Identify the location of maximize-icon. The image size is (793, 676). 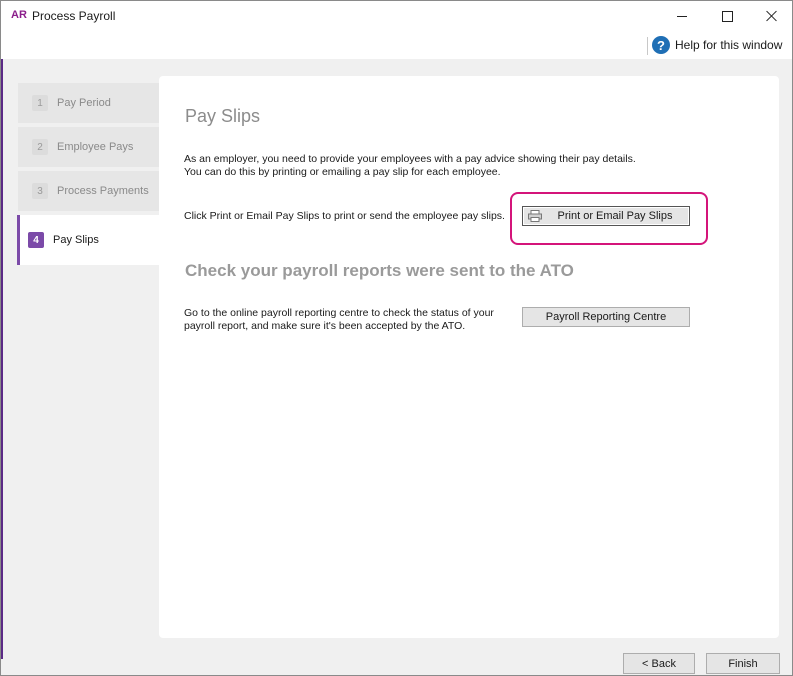
(727, 16).